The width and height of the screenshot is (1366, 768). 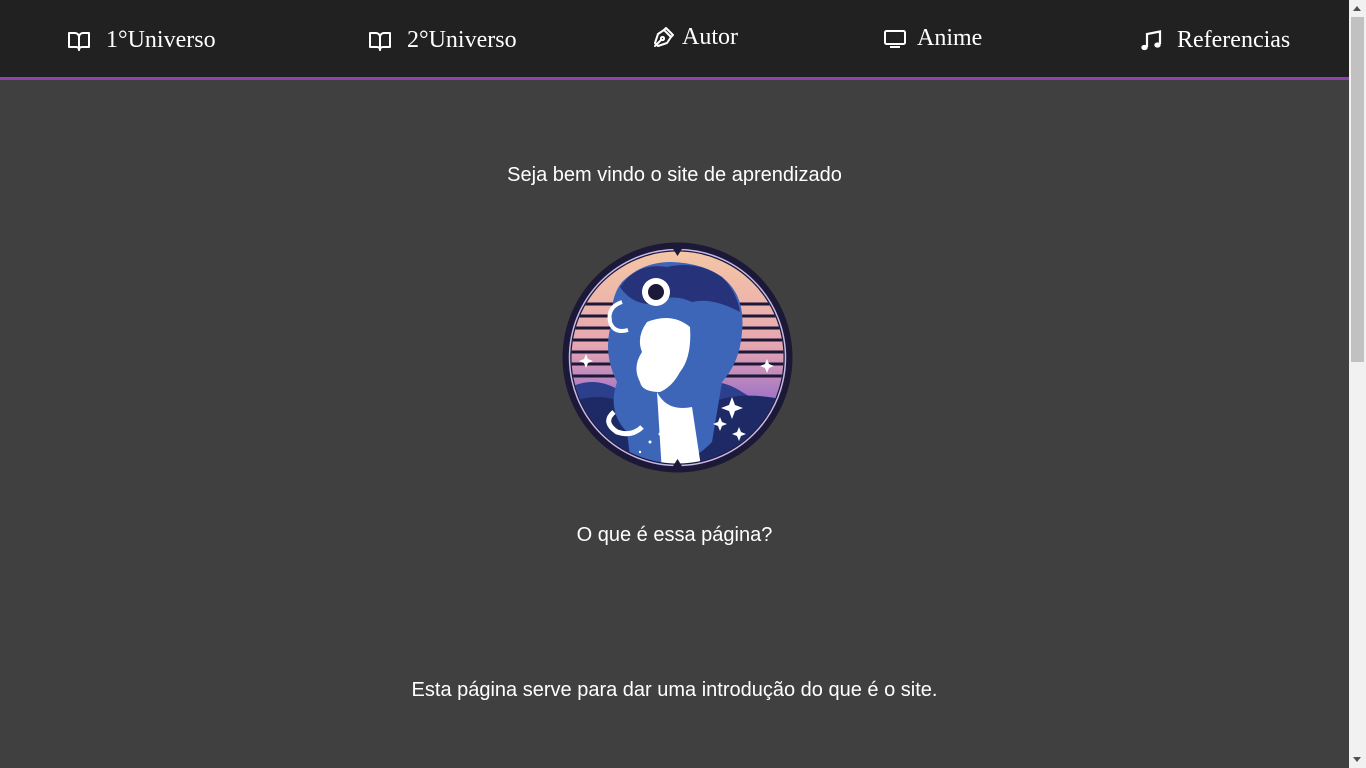 I want to click on welcome-text: Seja bem vindo o site de aprendizado, so click(x=674, y=175).